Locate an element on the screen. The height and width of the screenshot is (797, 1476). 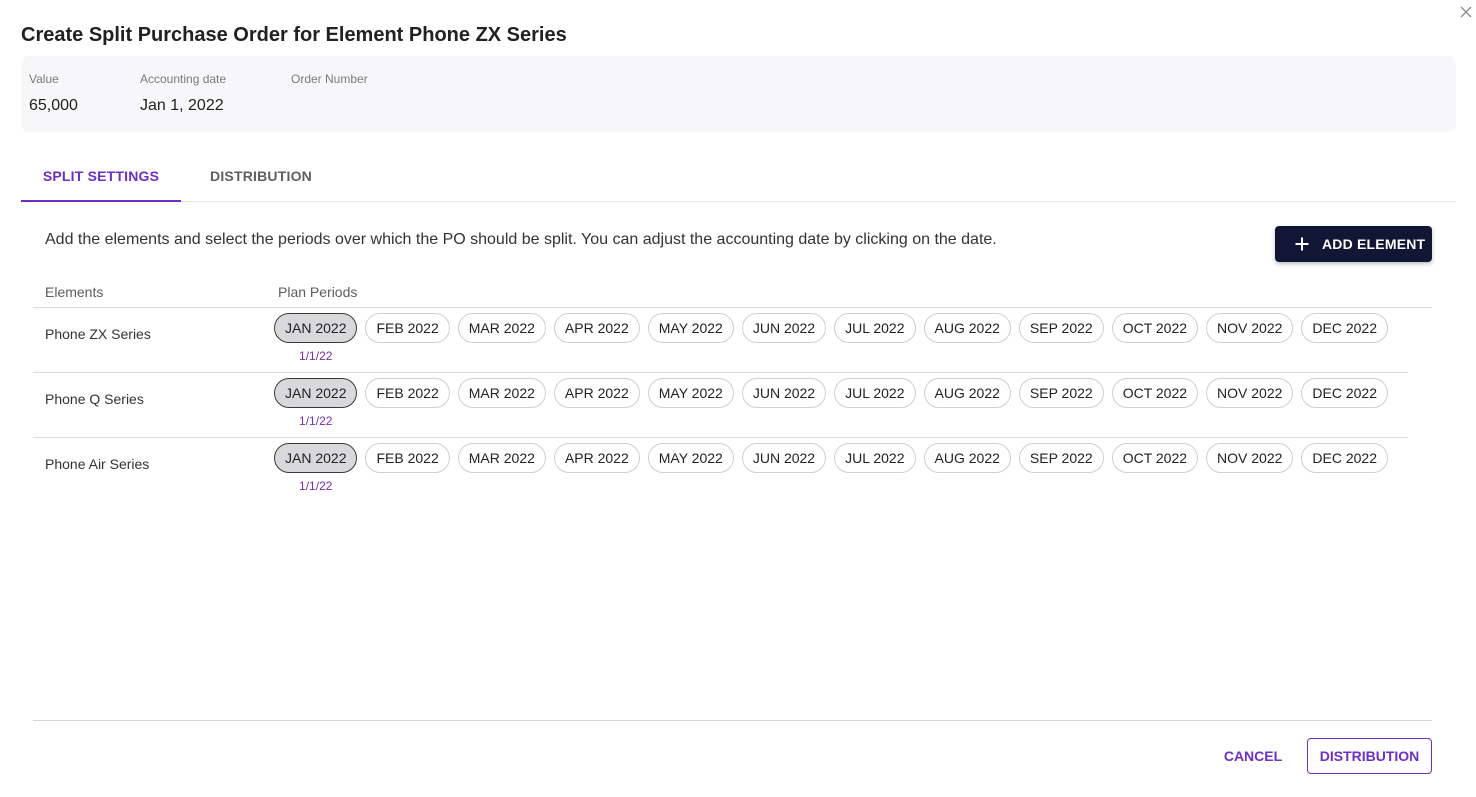
value-label: Value is located at coordinates (44, 79).